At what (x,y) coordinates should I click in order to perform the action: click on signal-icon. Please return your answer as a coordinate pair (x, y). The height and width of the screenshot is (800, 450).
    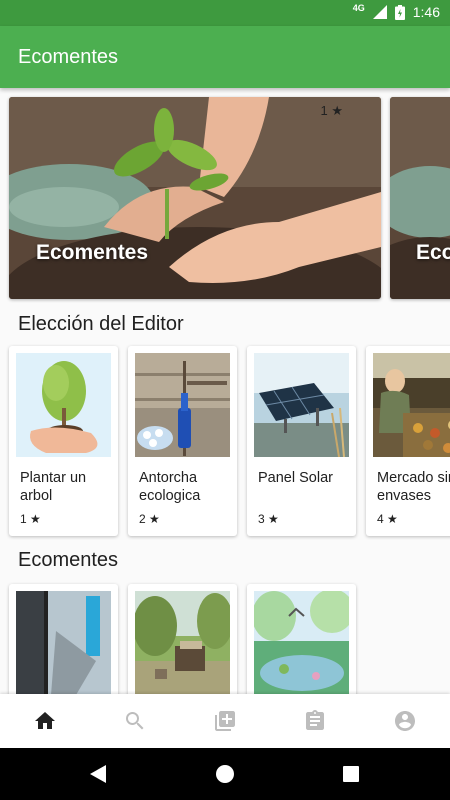
    Looking at the image, I should click on (379, 12).